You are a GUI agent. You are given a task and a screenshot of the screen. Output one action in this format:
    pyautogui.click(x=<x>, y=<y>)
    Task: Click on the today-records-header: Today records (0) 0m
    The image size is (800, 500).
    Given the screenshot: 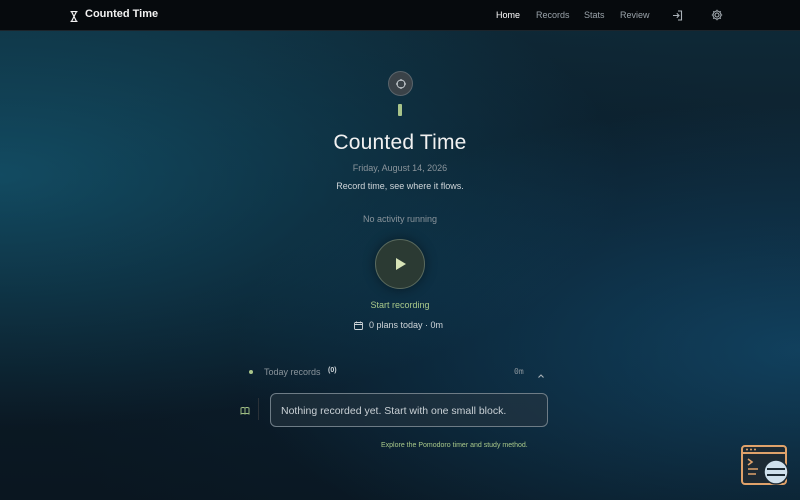 What is the action you would take?
    pyautogui.click(x=399, y=373)
    